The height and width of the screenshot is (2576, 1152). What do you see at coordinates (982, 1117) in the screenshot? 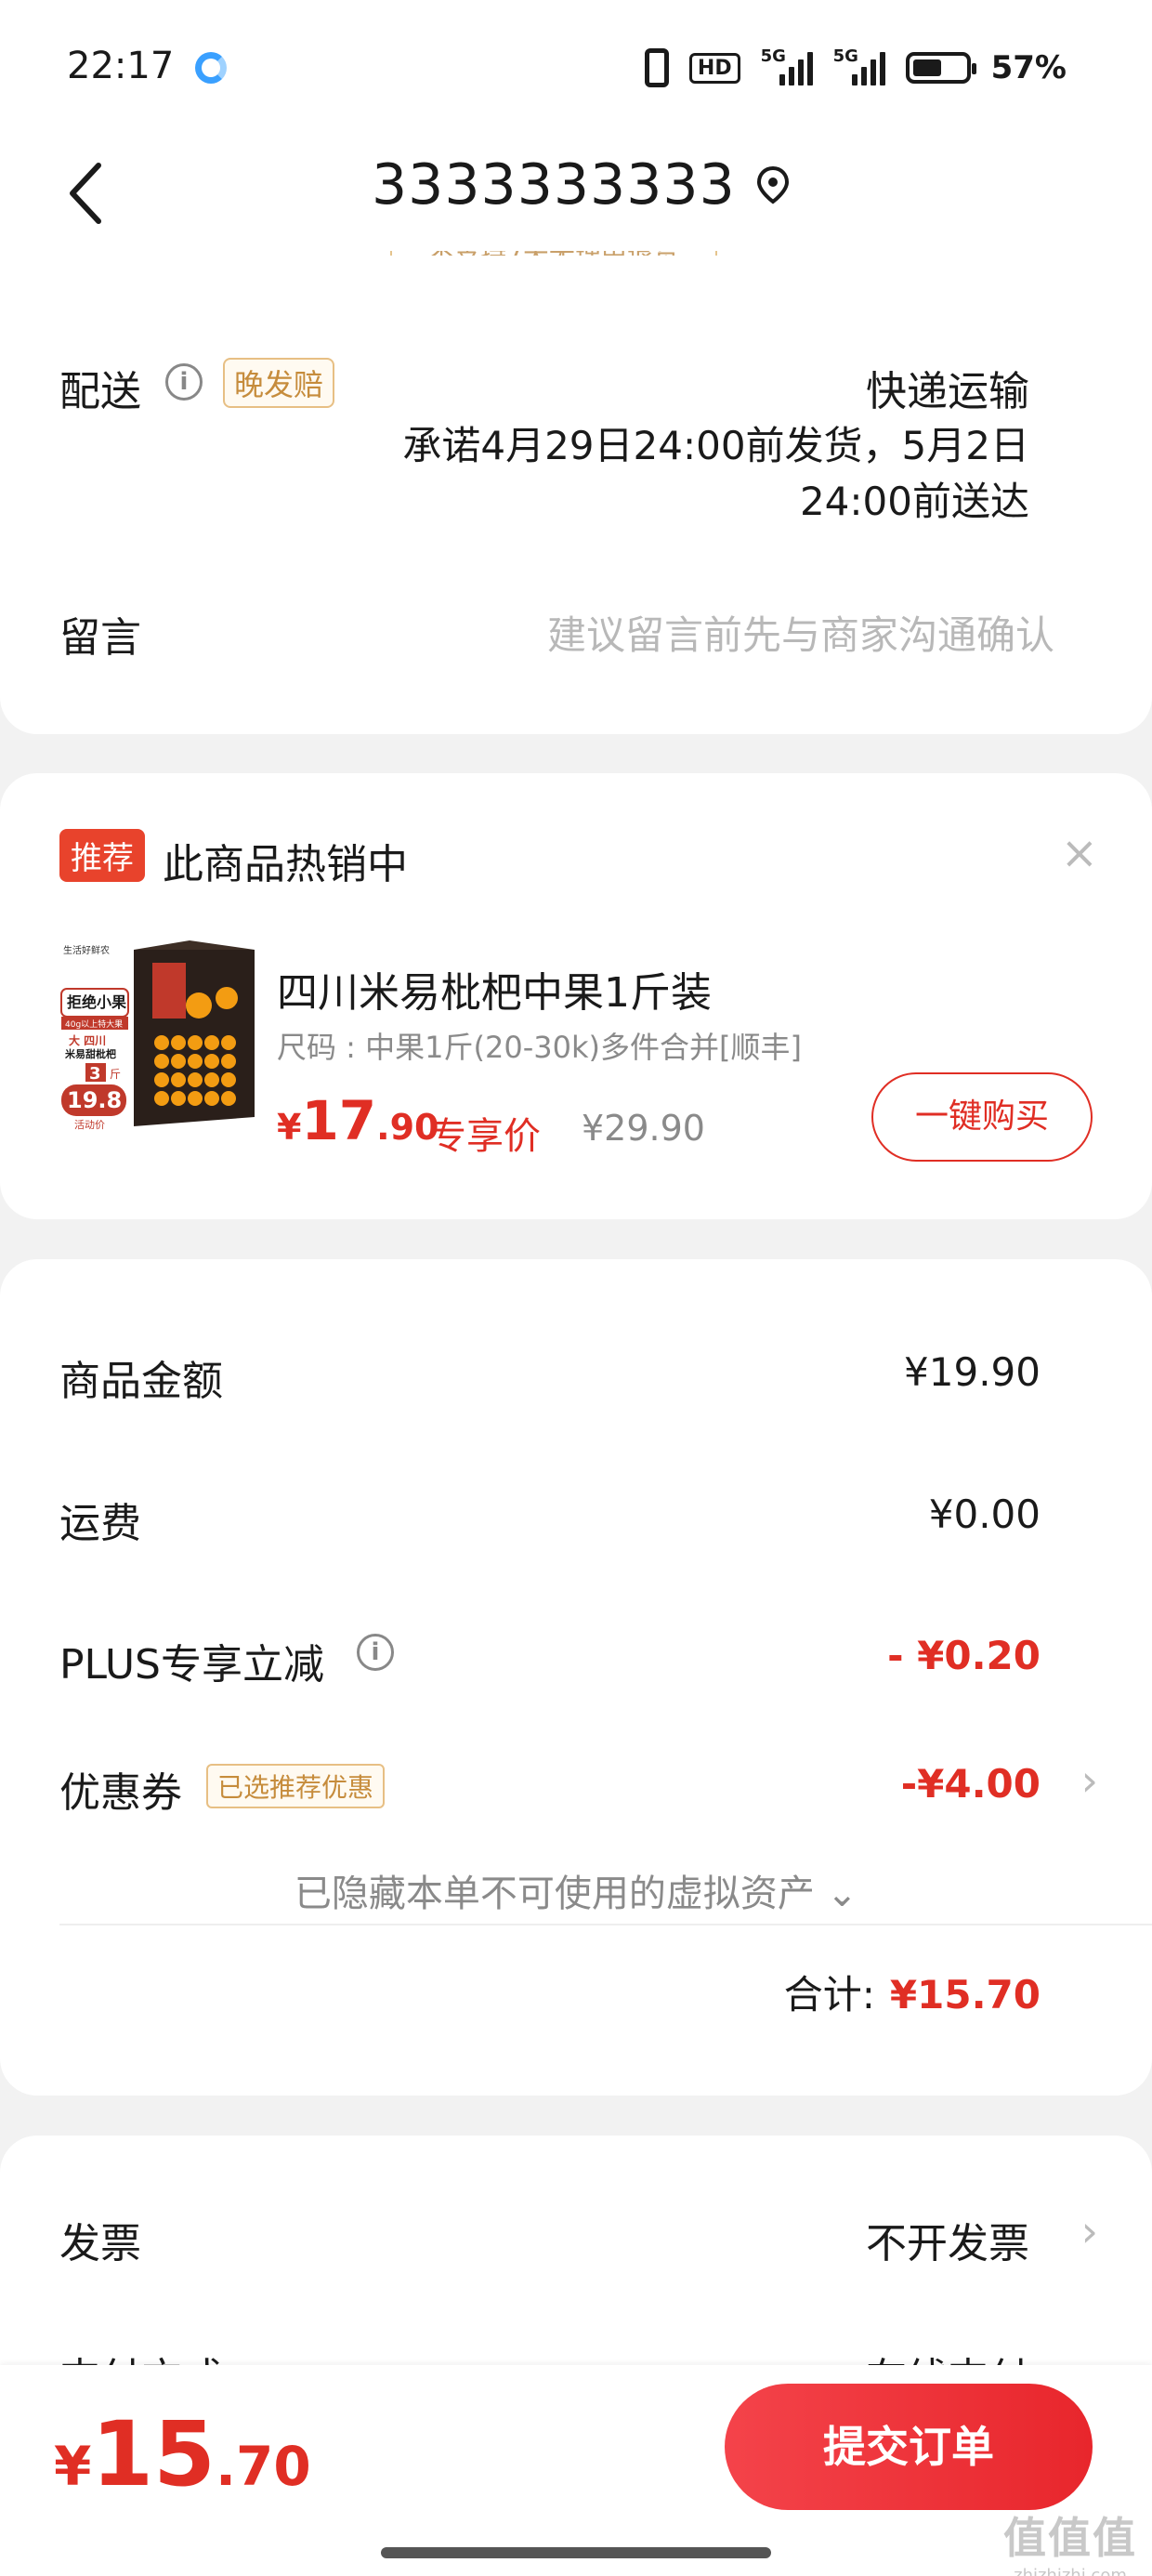
I see `one-click-buy-button: 一键购买` at bounding box center [982, 1117].